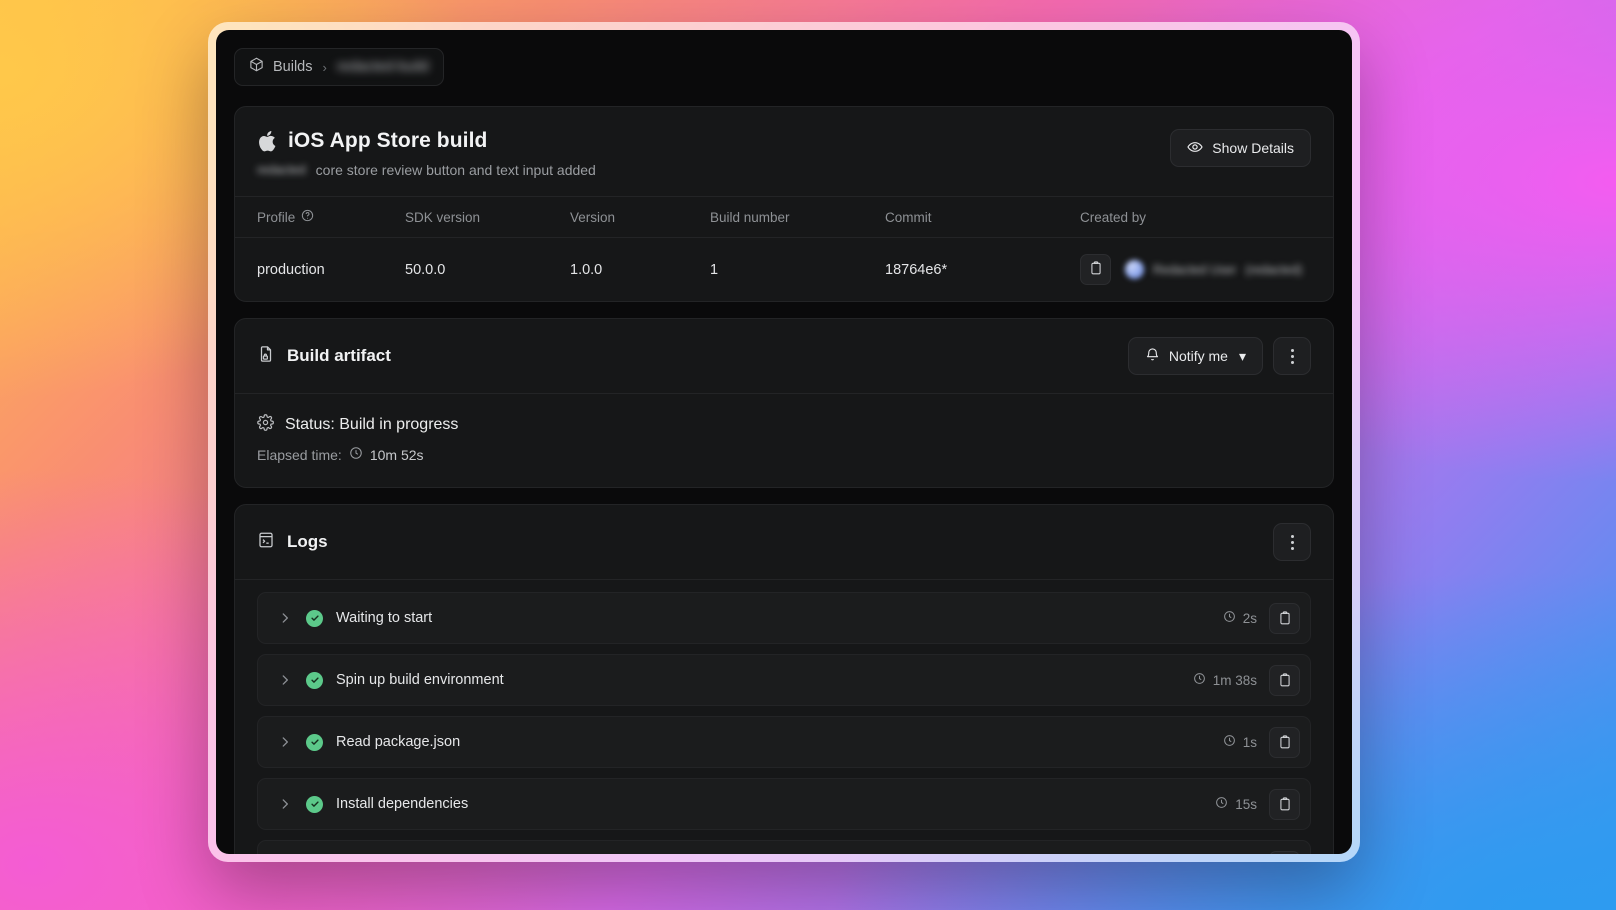 This screenshot has width=1616, height=910. Describe the element at coordinates (383, 67) in the screenshot. I see `breadcrumb-current: redacted-build` at that location.